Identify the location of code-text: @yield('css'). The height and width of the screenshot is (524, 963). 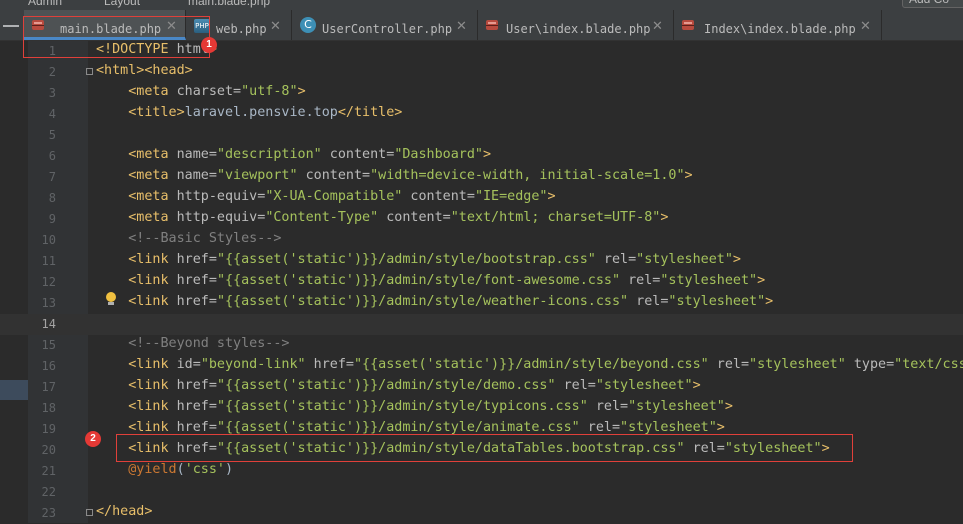
(164, 469).